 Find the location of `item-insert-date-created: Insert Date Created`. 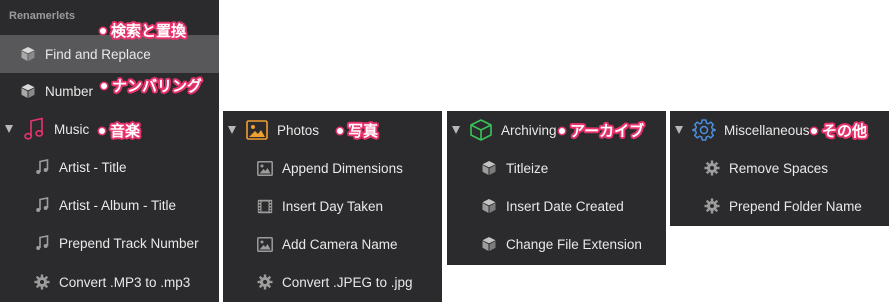

item-insert-date-created: Insert Date Created is located at coordinates (556, 206).